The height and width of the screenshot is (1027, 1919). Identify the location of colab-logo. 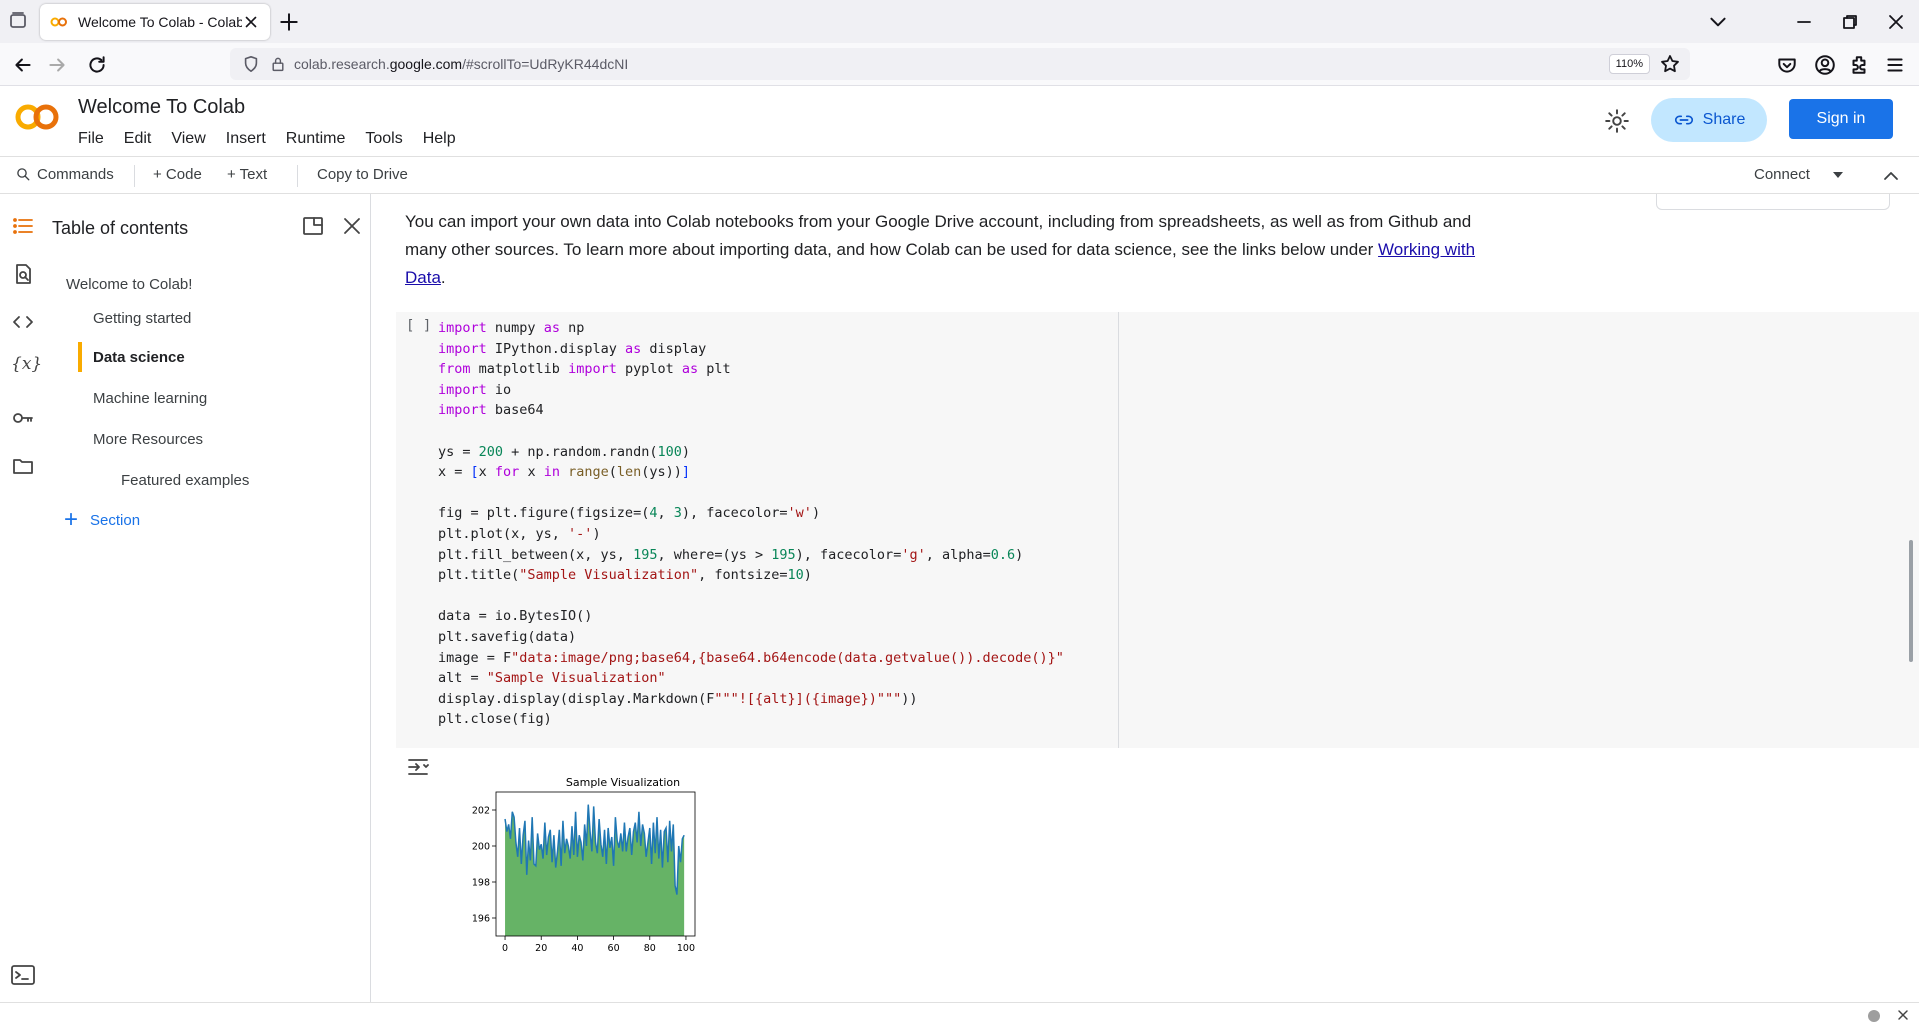
(37, 117).